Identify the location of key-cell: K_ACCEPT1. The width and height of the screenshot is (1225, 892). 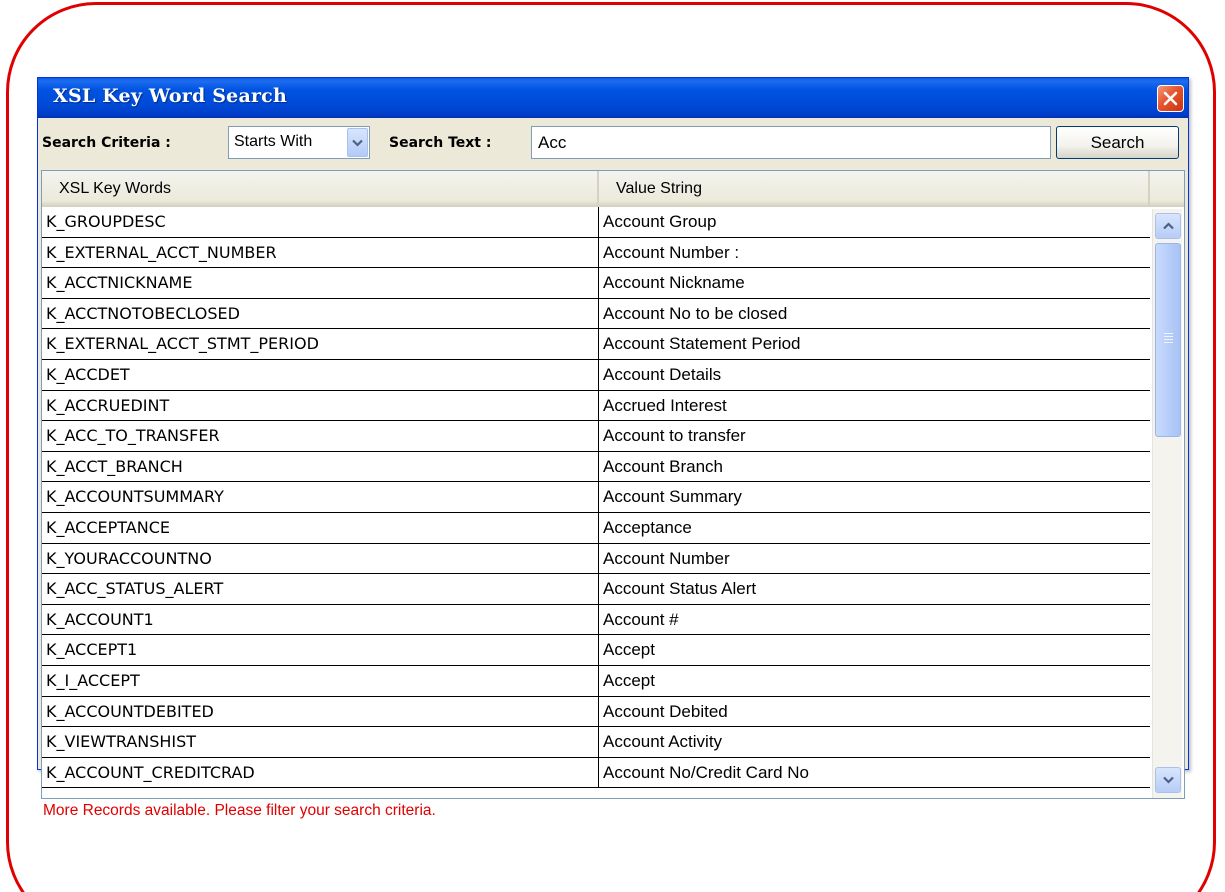
(320, 650).